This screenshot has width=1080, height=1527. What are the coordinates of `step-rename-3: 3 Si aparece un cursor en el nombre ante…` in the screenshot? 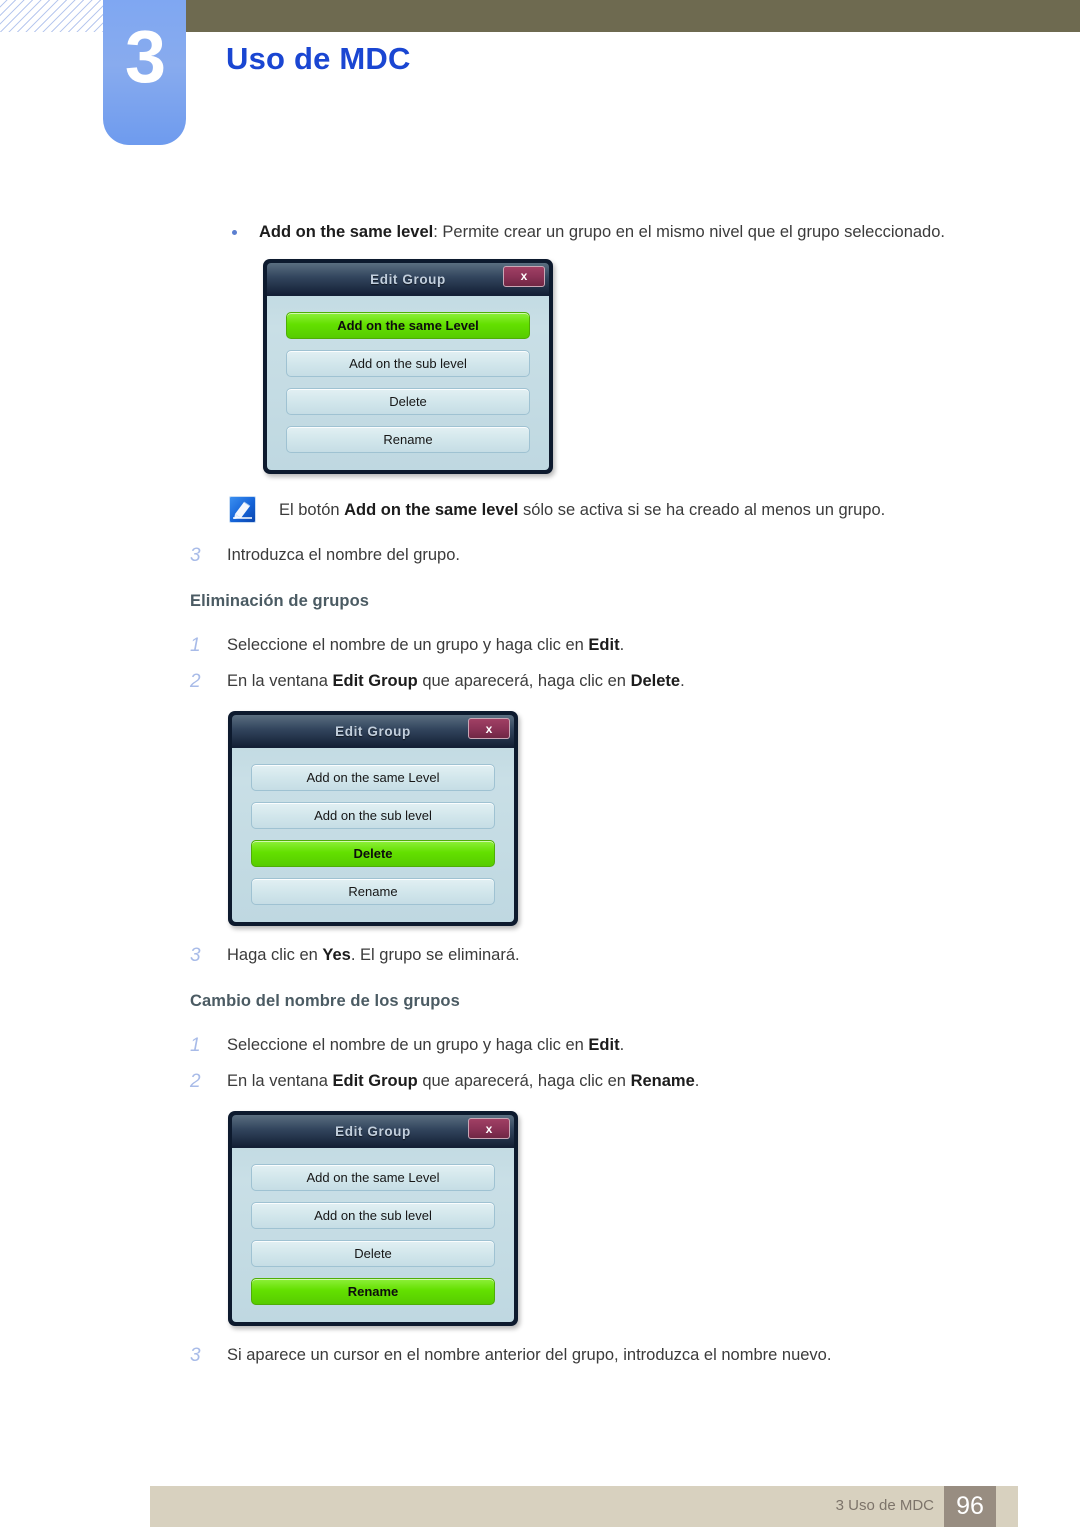 It's located at (540, 1356).